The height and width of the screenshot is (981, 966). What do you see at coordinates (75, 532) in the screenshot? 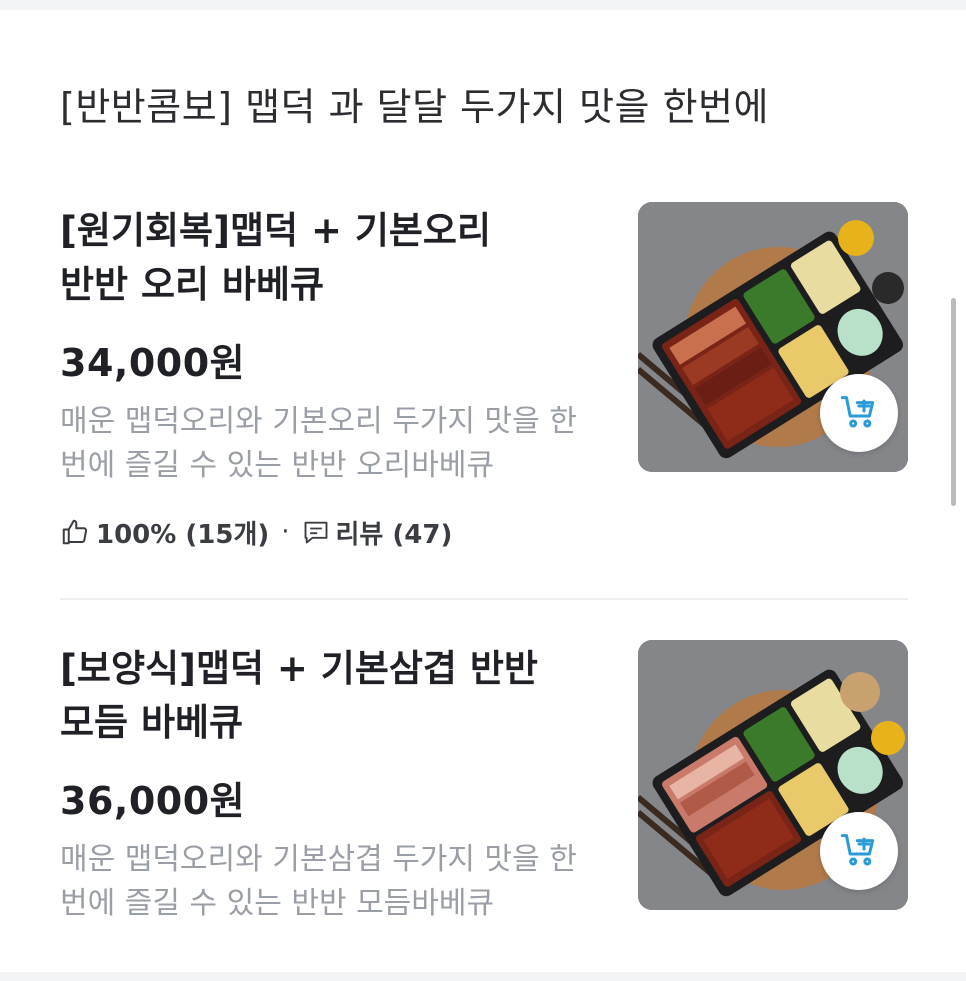
I see `thumbs-up-icon` at bounding box center [75, 532].